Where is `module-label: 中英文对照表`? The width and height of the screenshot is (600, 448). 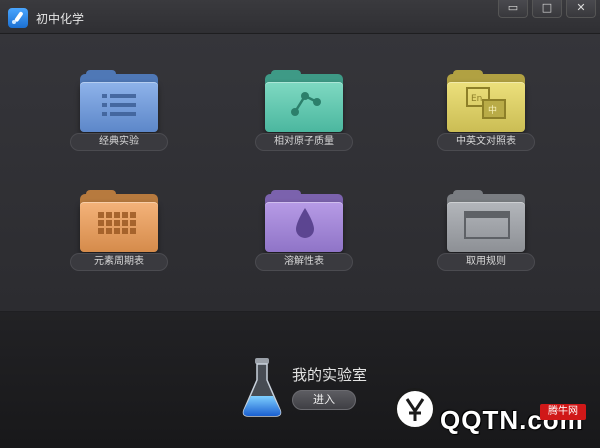 module-label: 中英文对照表 is located at coordinates (486, 142).